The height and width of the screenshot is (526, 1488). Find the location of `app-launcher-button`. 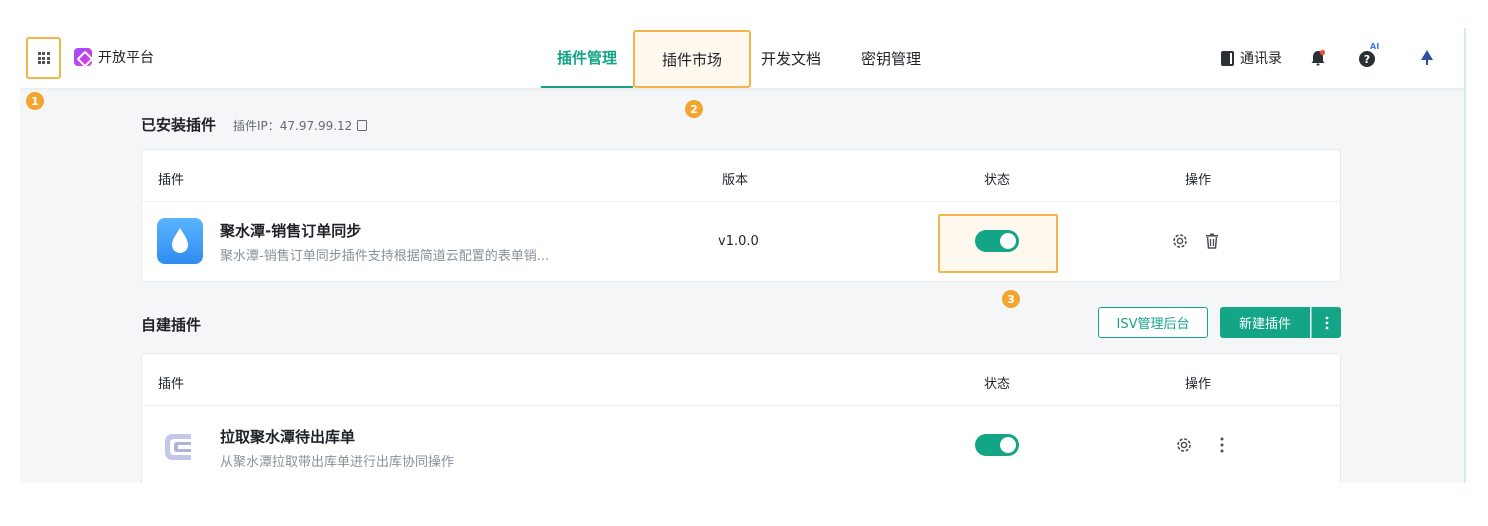

app-launcher-button is located at coordinates (43, 58).